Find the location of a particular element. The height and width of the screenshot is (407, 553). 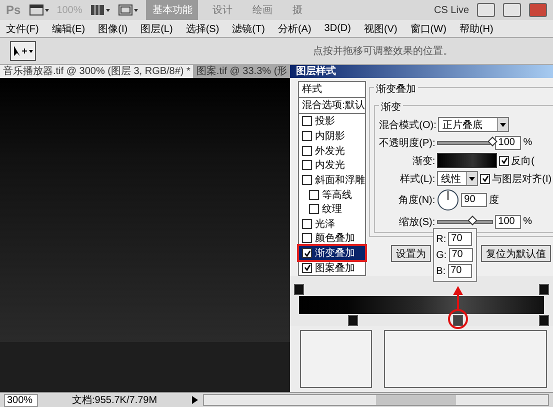

dialog-title: 图层样式 is located at coordinates (421, 71).